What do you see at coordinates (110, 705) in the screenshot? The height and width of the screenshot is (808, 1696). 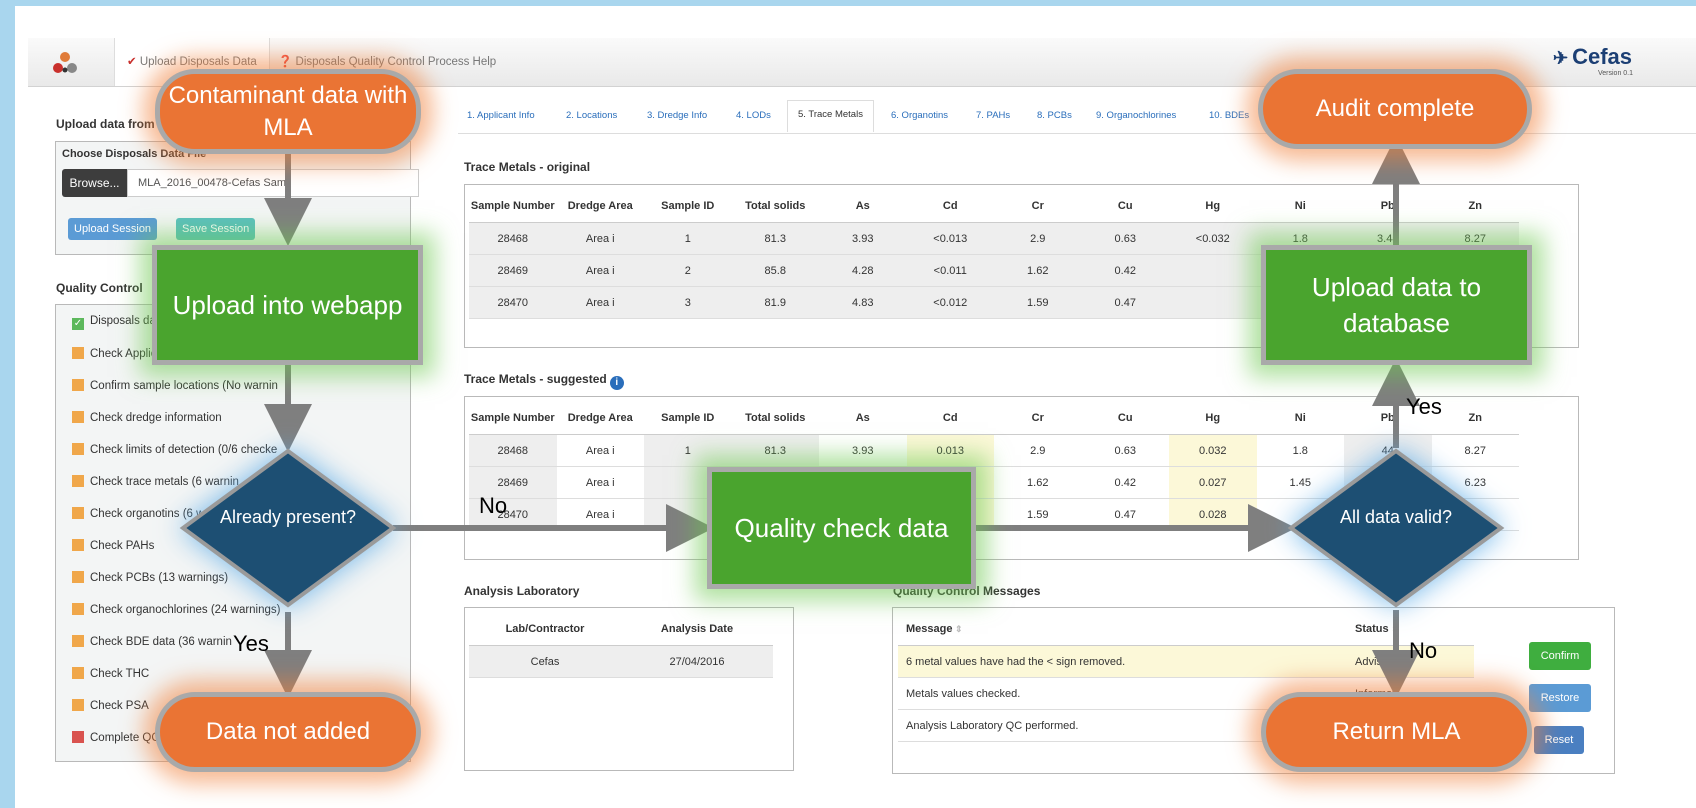 I see `qc-item: Check PSA` at bounding box center [110, 705].